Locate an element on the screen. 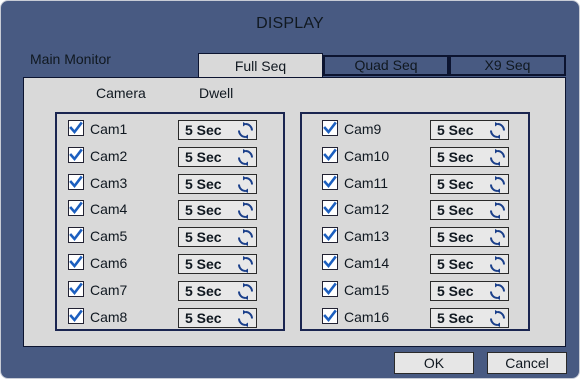 The image size is (580, 379). dialog-title: DISPLAY is located at coordinates (290, 23).